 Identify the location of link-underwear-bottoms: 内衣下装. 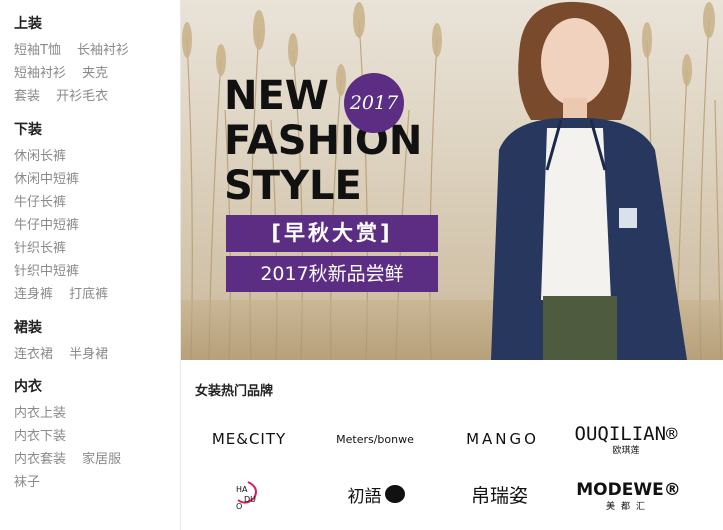
(40, 436).